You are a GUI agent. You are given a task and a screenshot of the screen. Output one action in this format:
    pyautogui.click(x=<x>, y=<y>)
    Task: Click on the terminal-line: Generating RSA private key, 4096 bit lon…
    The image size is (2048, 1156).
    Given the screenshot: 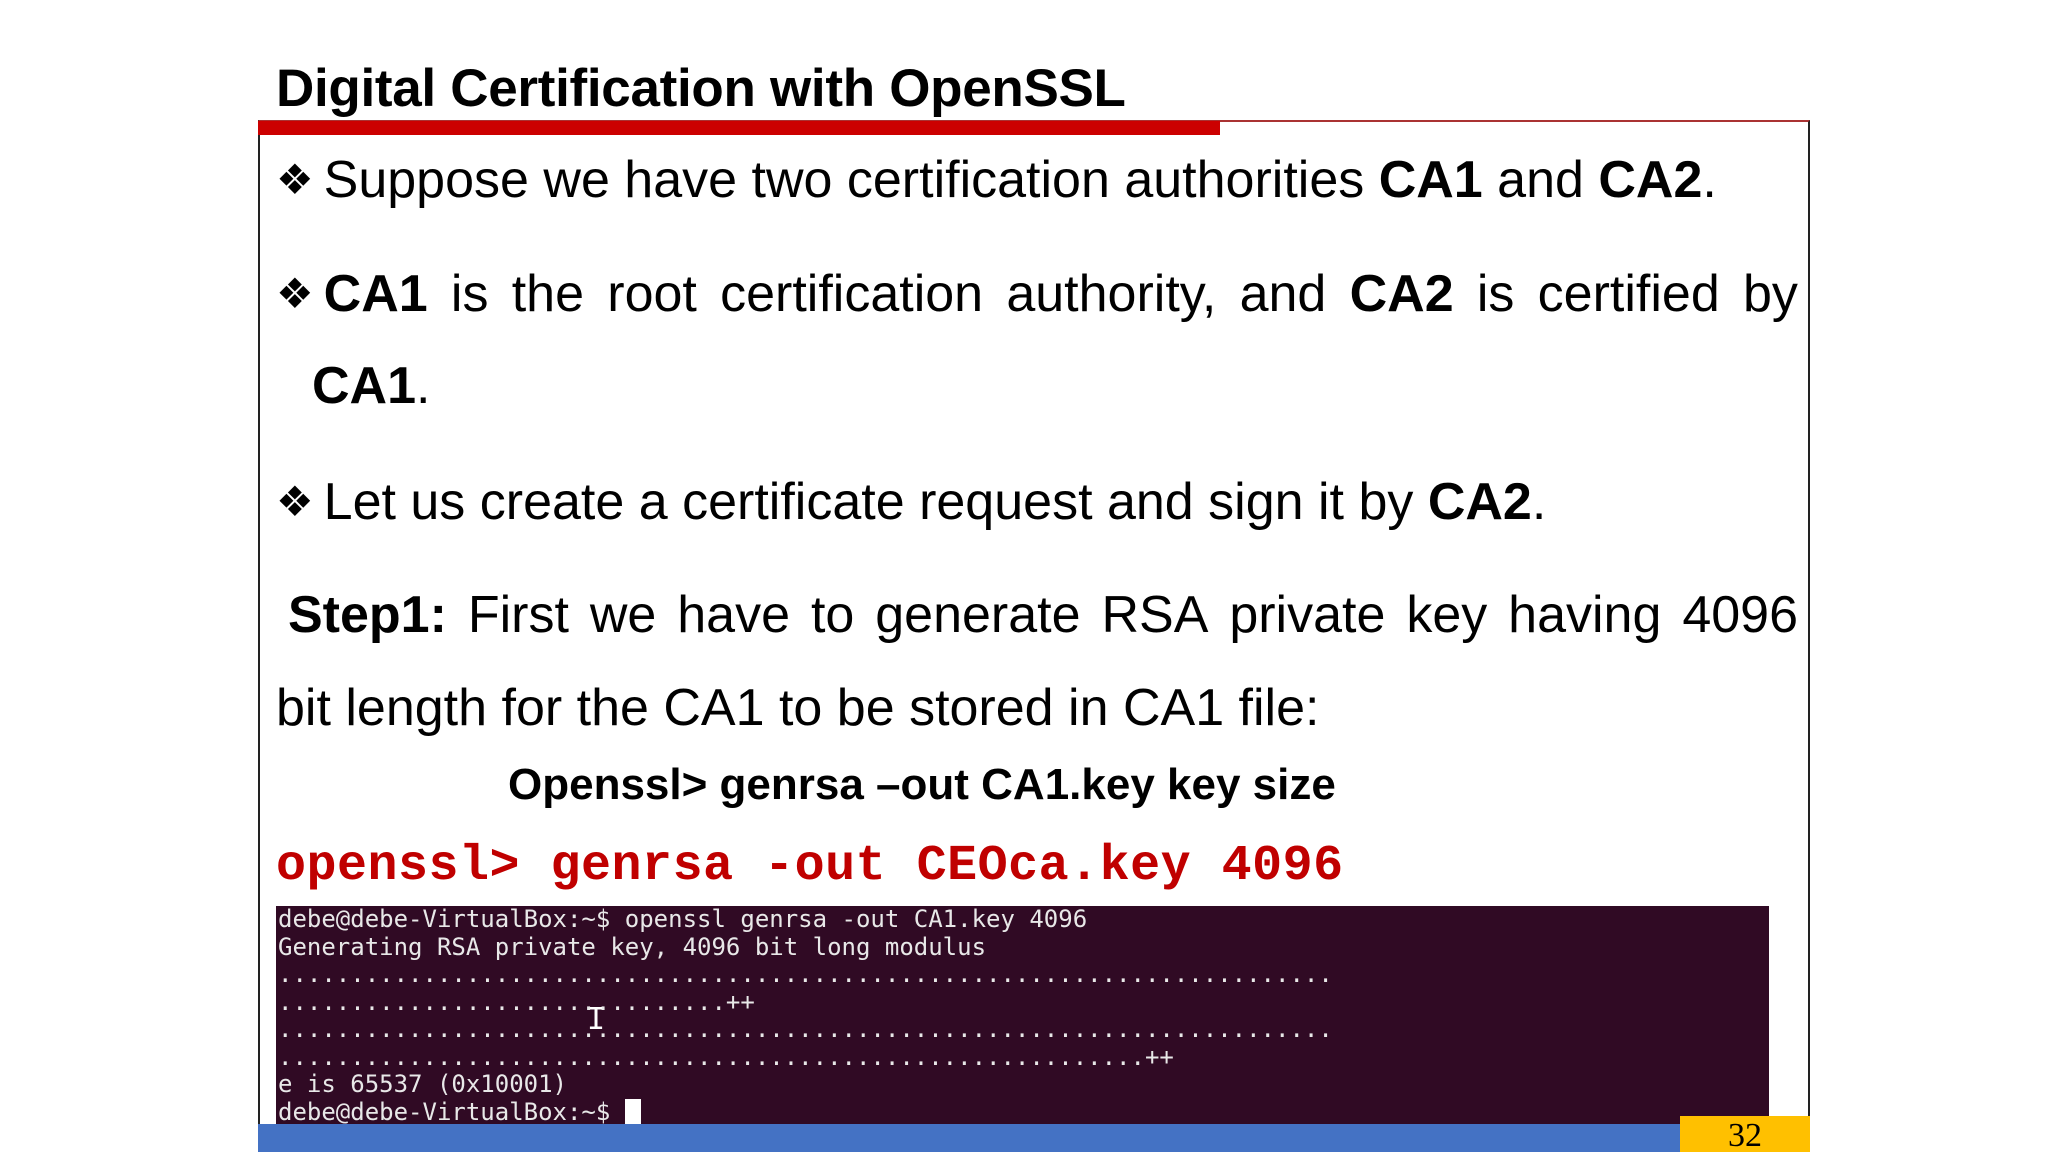 What is the action you would take?
    pyautogui.click(x=632, y=946)
    